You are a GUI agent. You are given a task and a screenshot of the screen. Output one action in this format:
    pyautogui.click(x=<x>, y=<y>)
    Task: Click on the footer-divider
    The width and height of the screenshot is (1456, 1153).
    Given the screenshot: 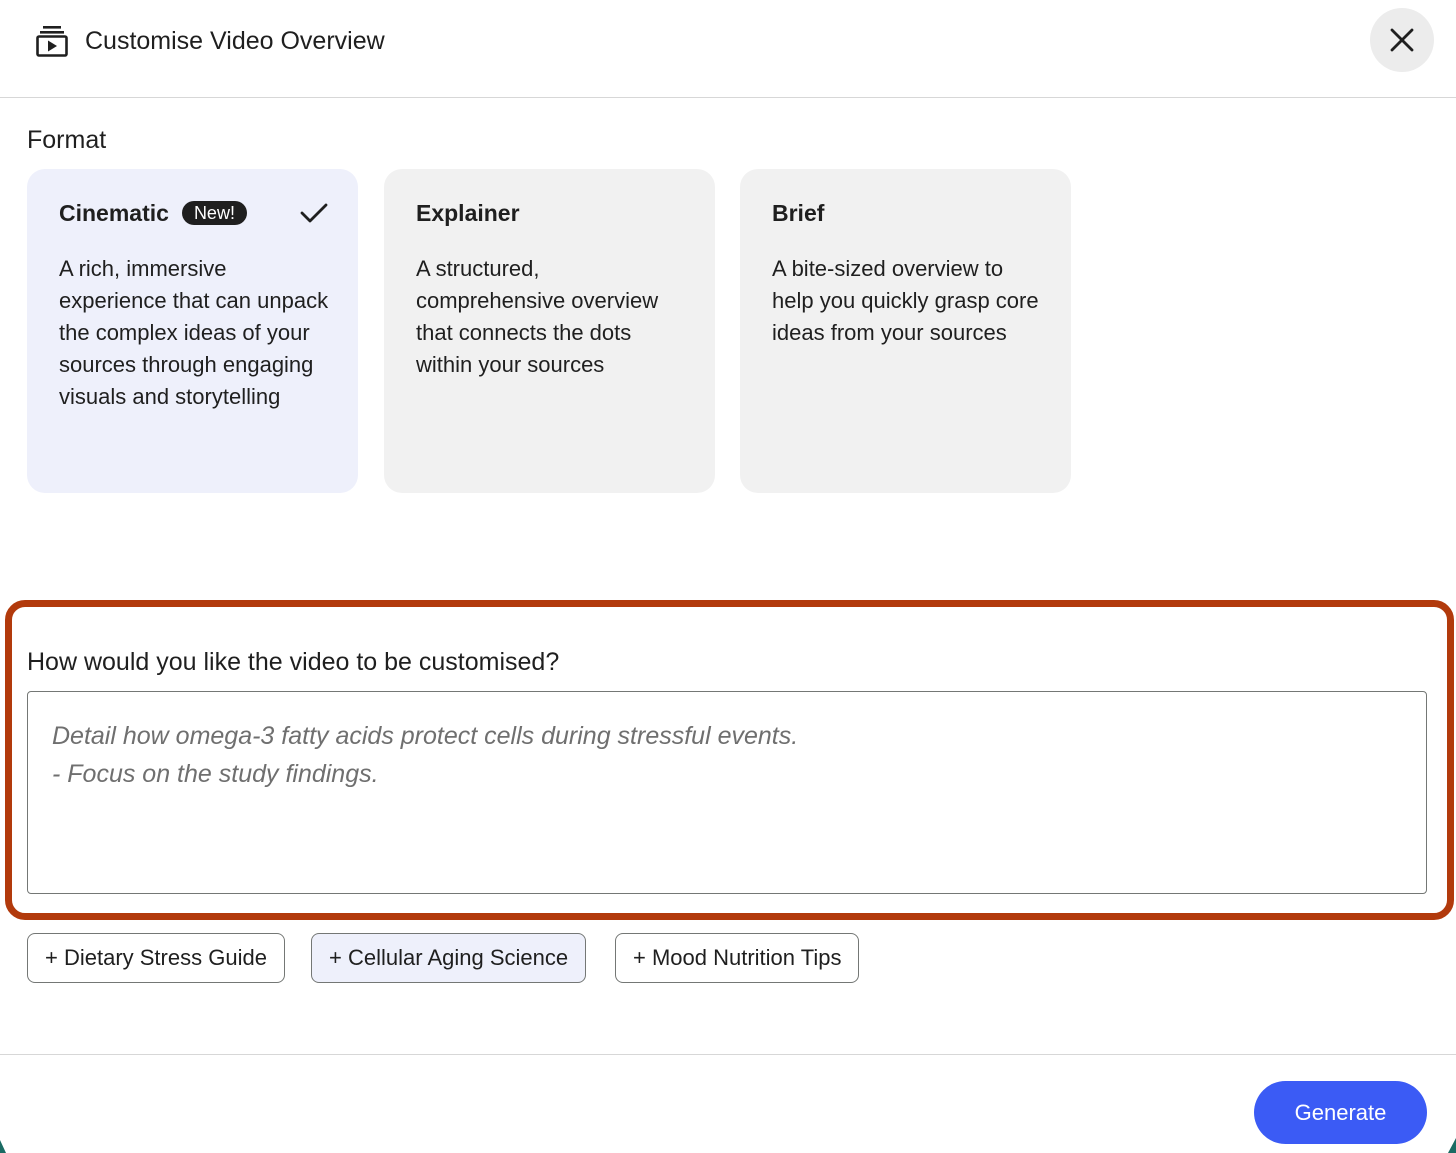 What is the action you would take?
    pyautogui.click(x=728, y=1054)
    